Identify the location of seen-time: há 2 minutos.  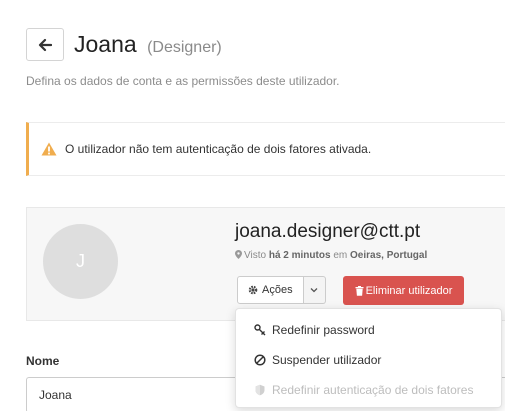
(299, 255).